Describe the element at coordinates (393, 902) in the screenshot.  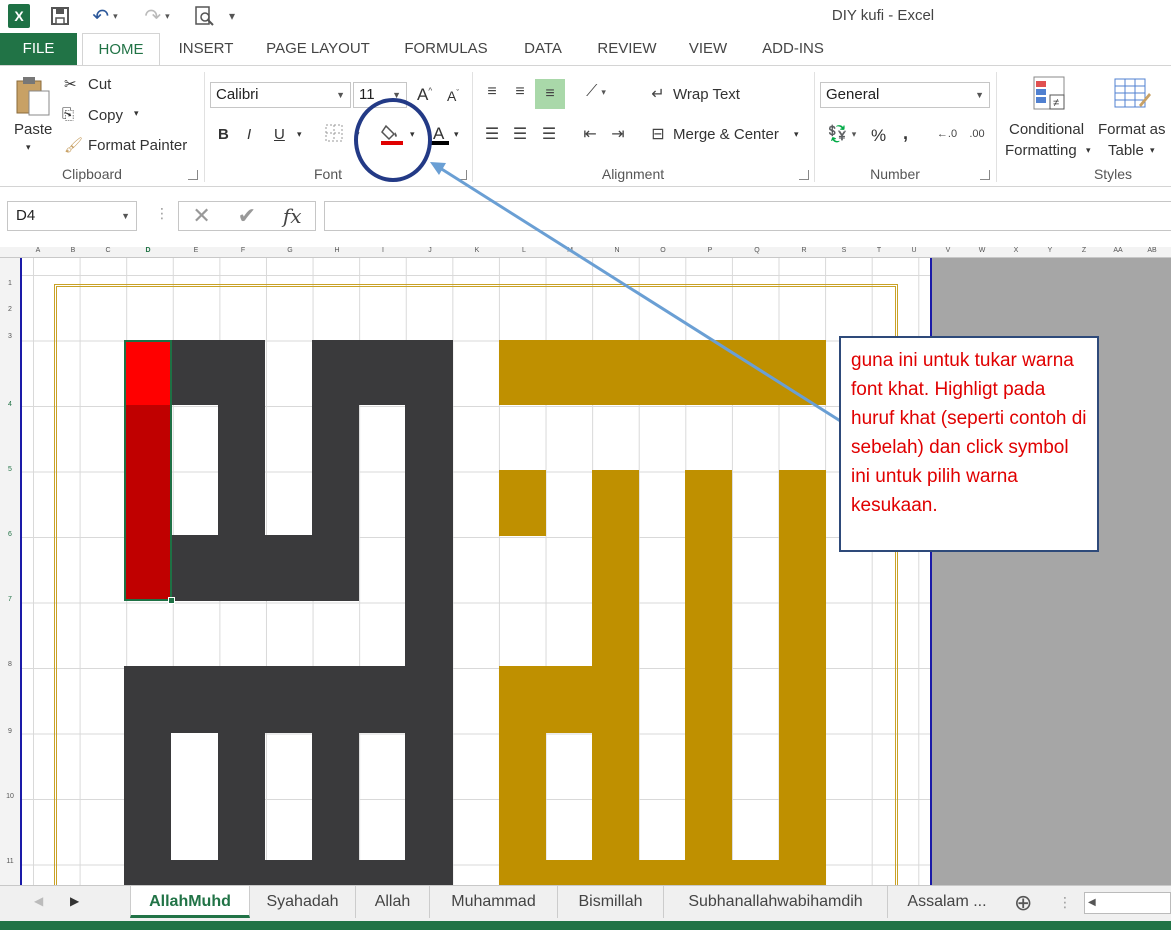
I see `sheet-tab-allah: Allah` at that location.